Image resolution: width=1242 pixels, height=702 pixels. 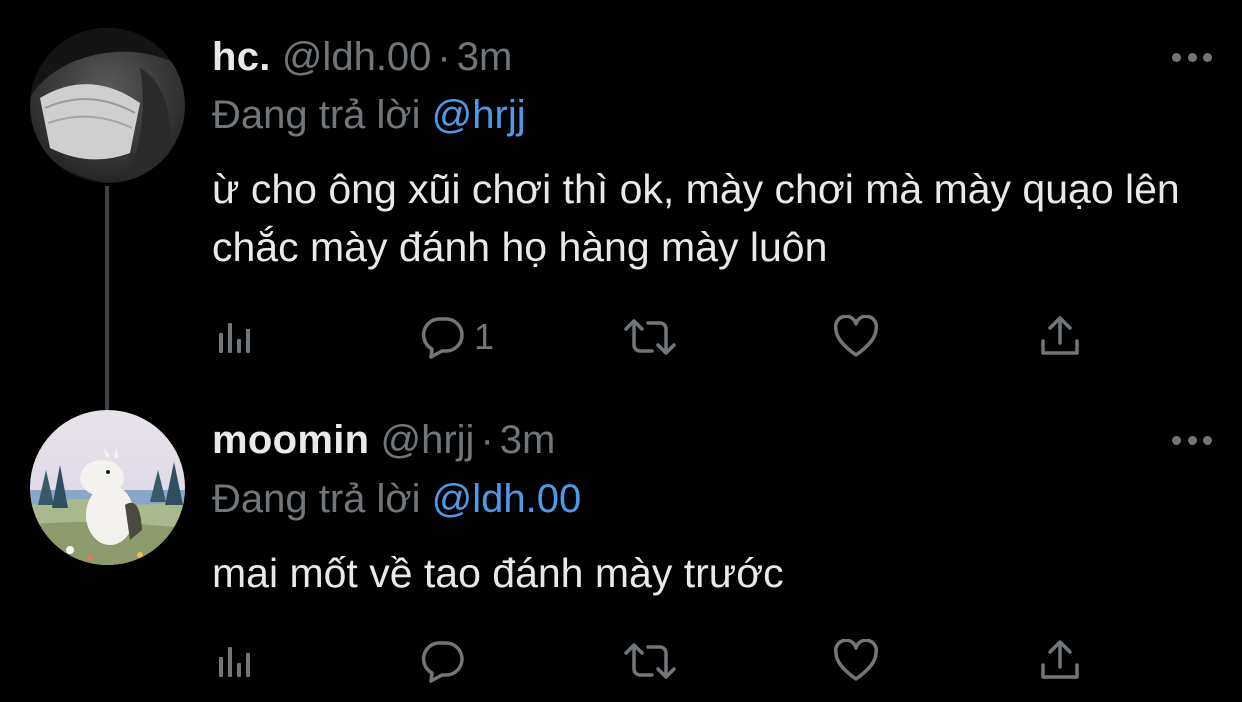 What do you see at coordinates (498, 573) in the screenshot?
I see `tweet-text: mai mốt về tao đánh mày trước` at bounding box center [498, 573].